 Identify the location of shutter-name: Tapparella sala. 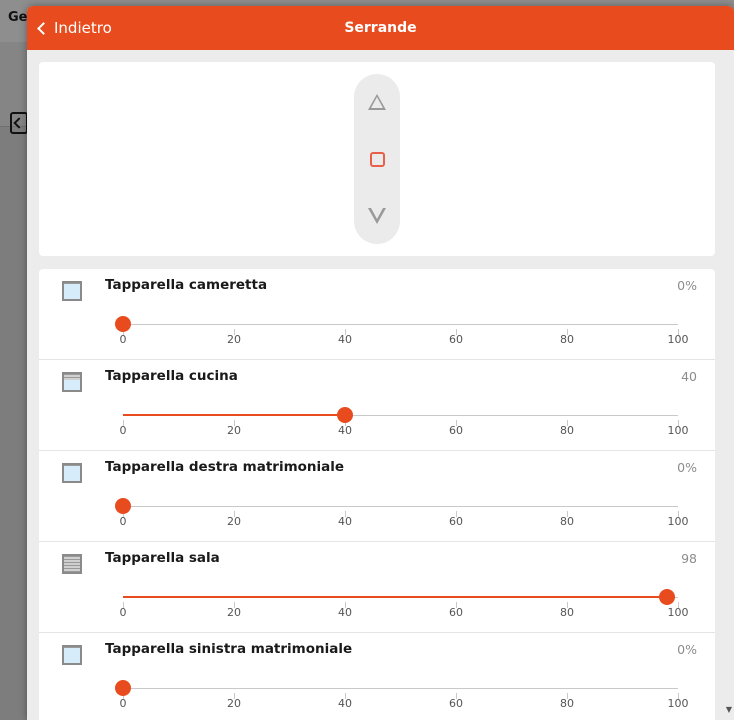
(162, 558).